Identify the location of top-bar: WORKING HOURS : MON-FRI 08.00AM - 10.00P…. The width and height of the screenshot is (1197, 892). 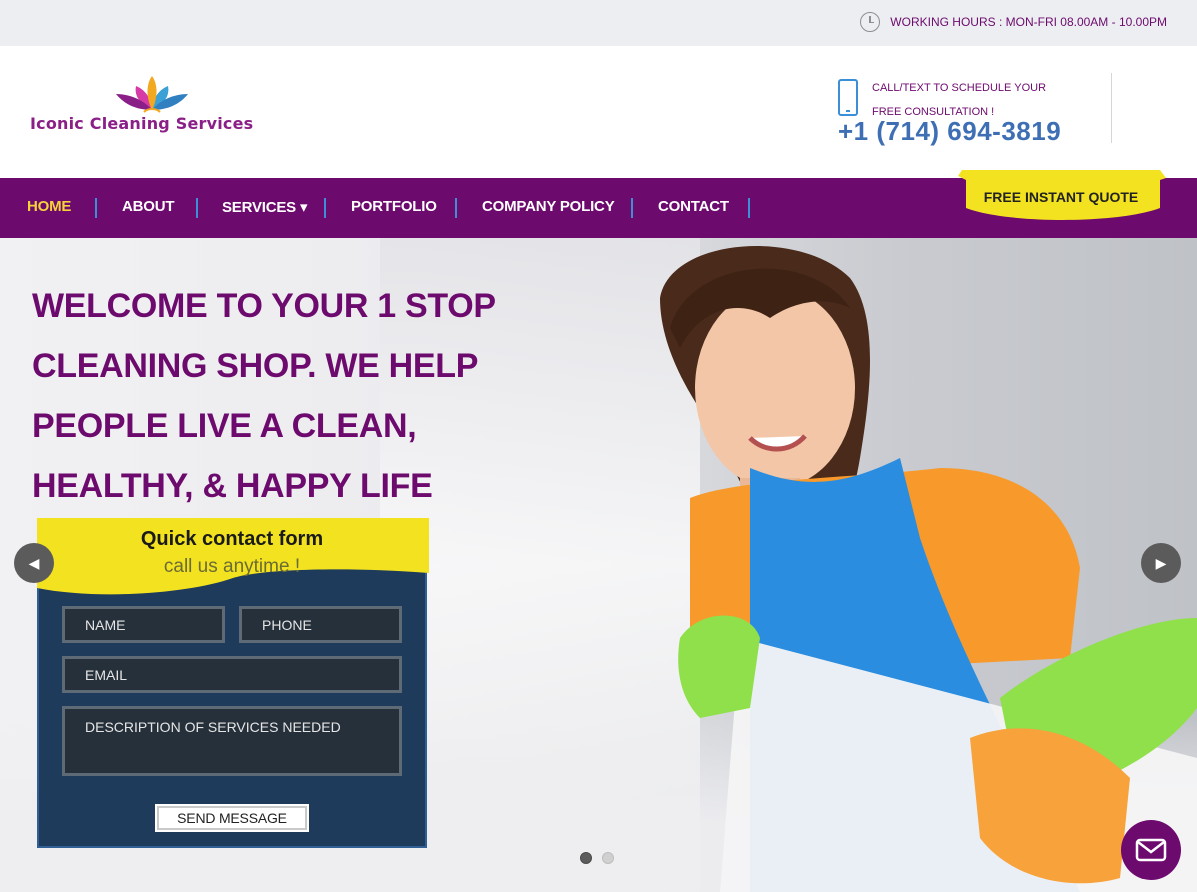
(598, 23).